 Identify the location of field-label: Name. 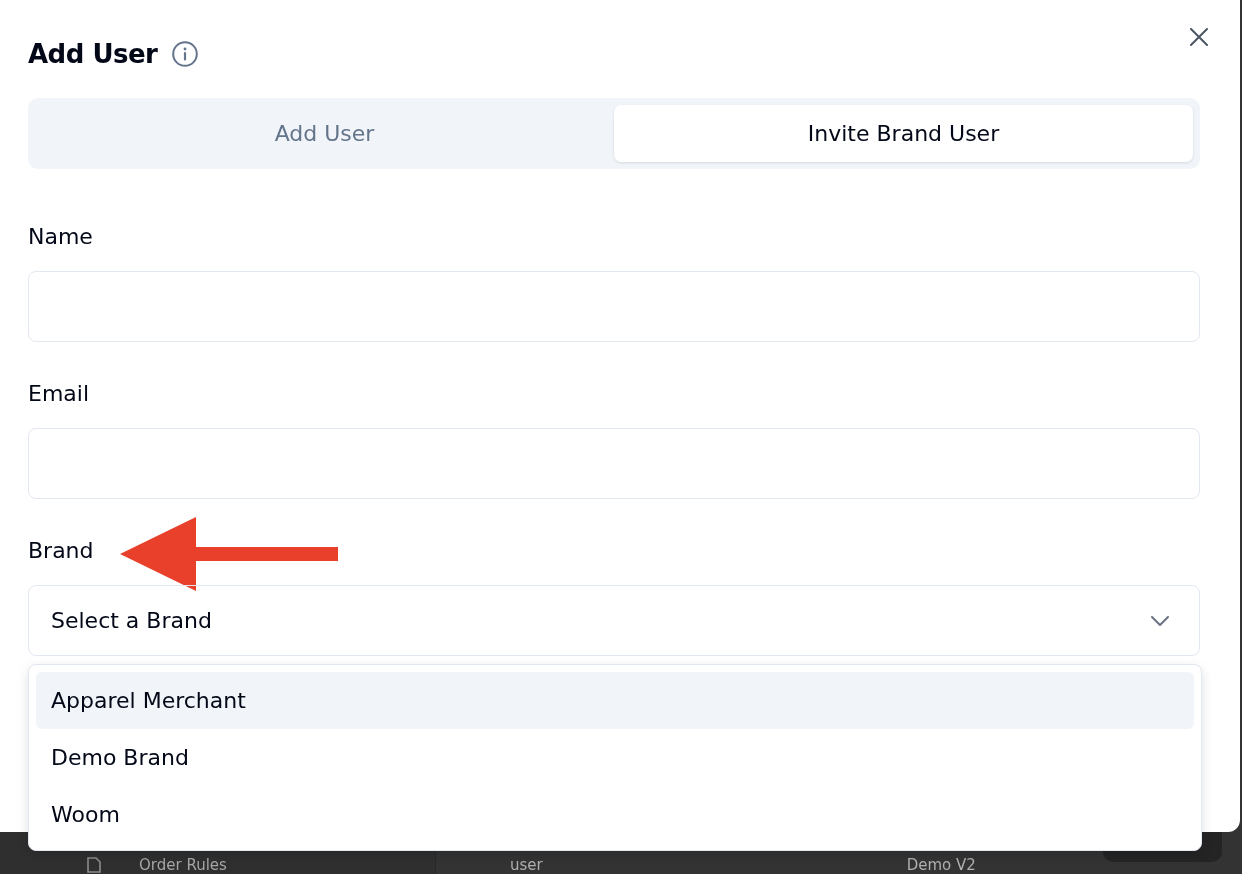
(60, 237).